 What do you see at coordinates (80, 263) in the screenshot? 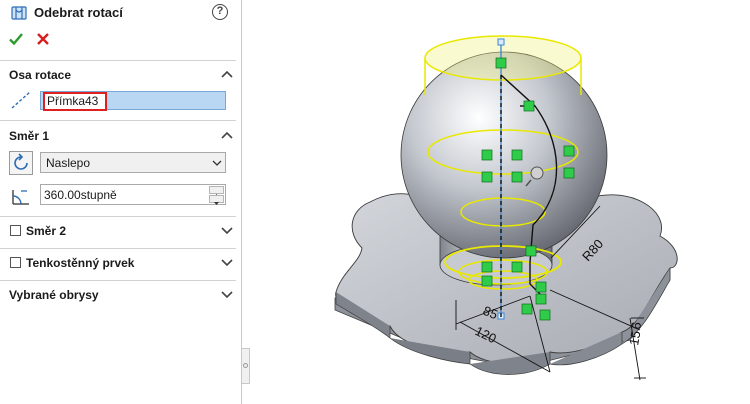
I see `thin-feature-section-title: Tenkostěnný prvek` at bounding box center [80, 263].